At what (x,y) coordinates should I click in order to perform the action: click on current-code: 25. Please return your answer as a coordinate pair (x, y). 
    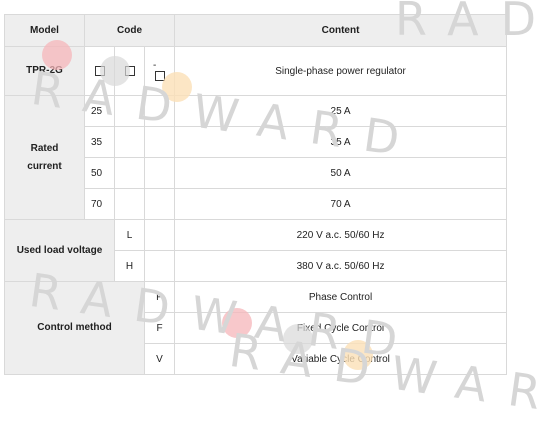
    Looking at the image, I should click on (99, 111).